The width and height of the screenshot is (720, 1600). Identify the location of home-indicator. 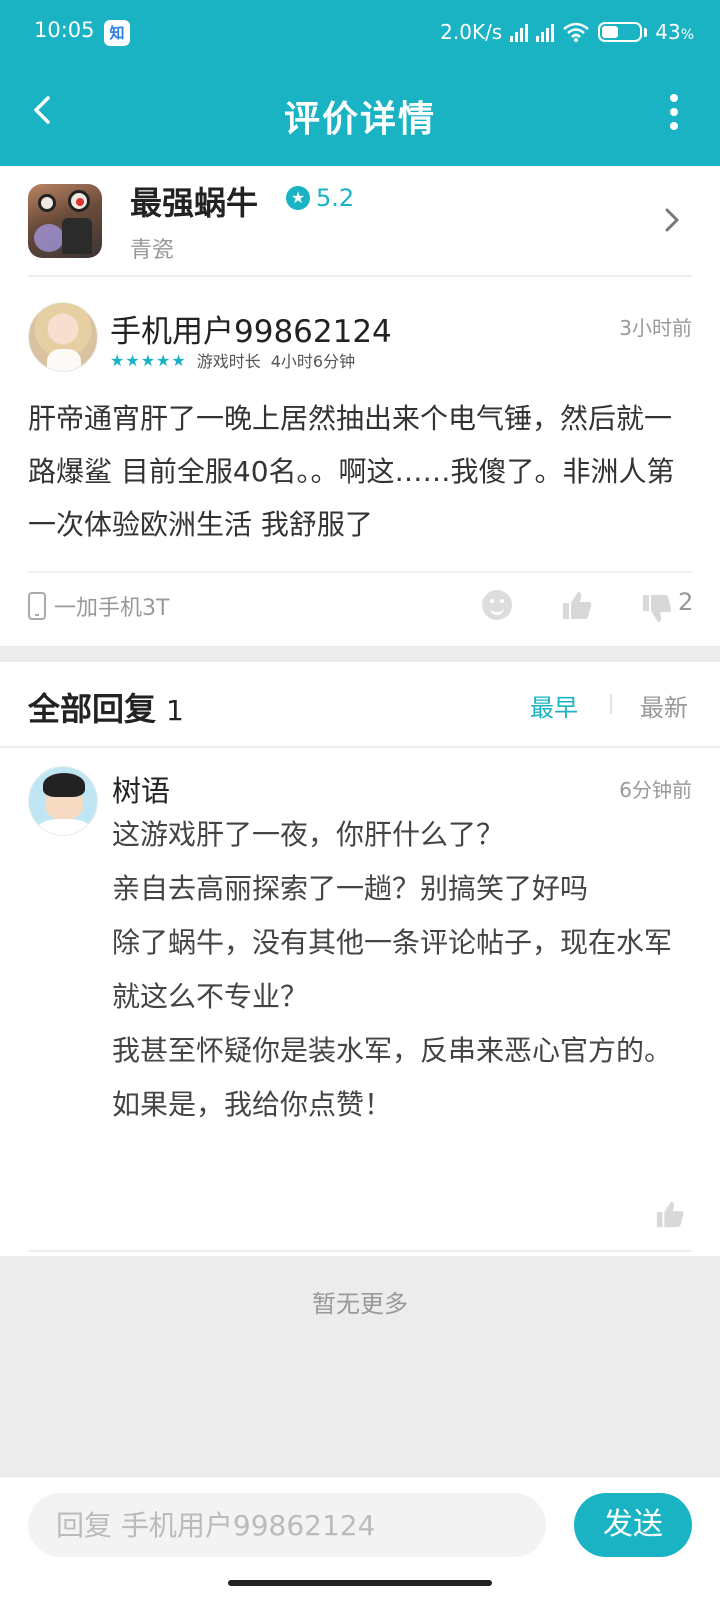
(360, 1583).